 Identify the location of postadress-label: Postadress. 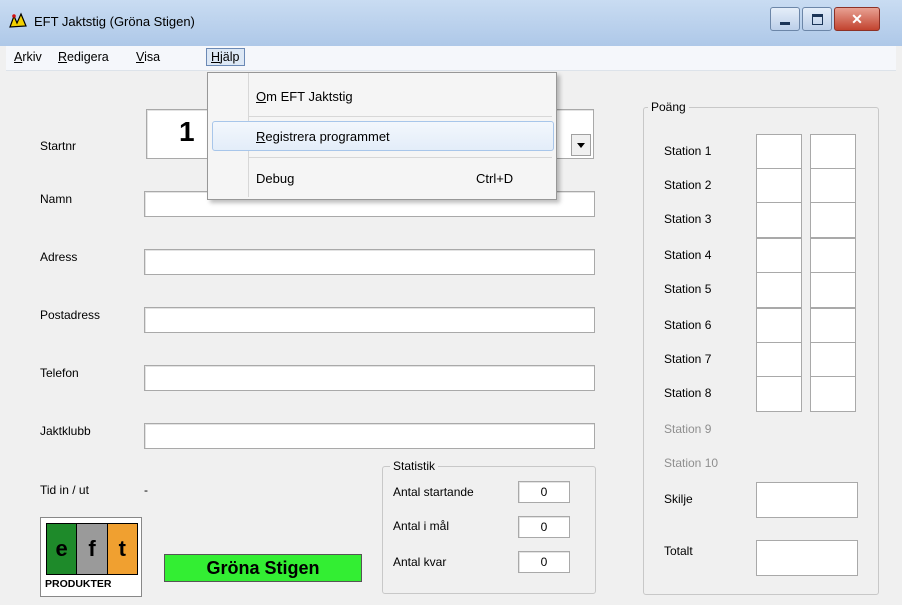
(70, 315).